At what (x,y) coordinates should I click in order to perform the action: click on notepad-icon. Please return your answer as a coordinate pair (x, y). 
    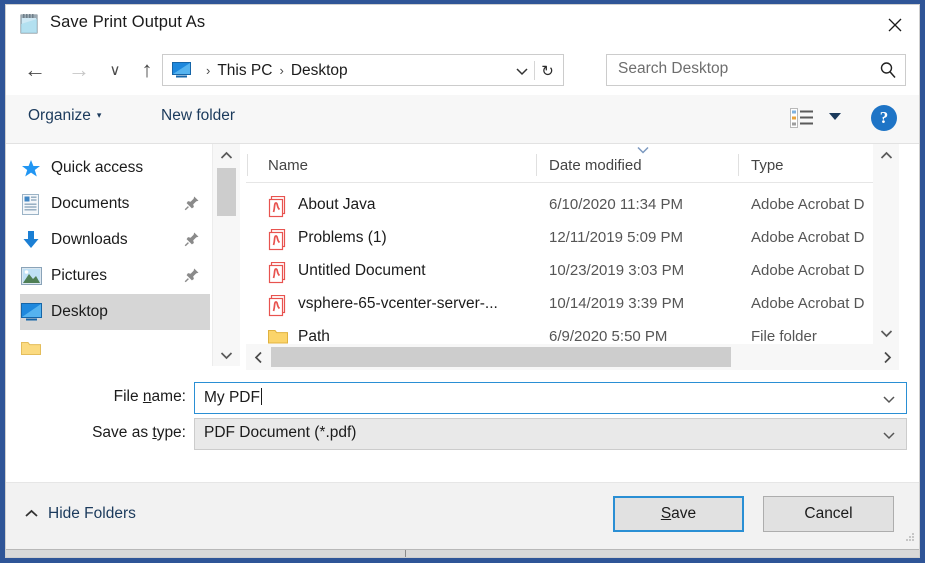
    Looking at the image, I should click on (30, 24).